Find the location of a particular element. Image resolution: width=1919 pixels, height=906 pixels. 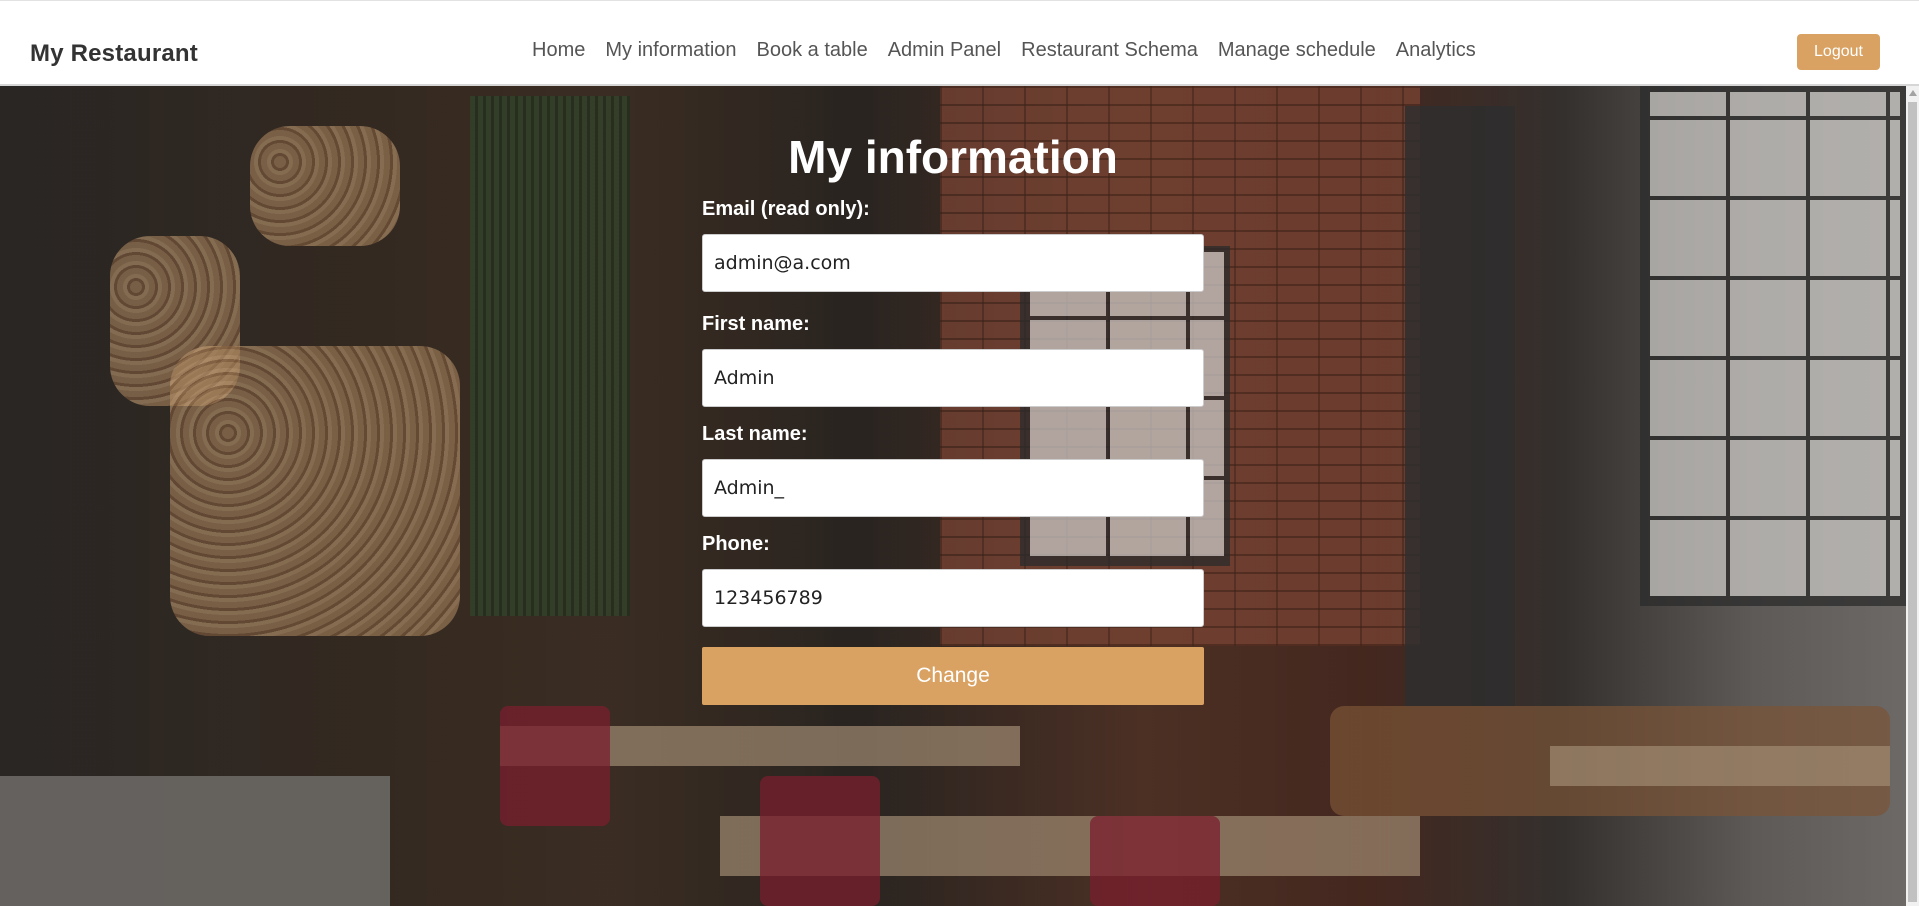

phone-field is located at coordinates (953, 598).